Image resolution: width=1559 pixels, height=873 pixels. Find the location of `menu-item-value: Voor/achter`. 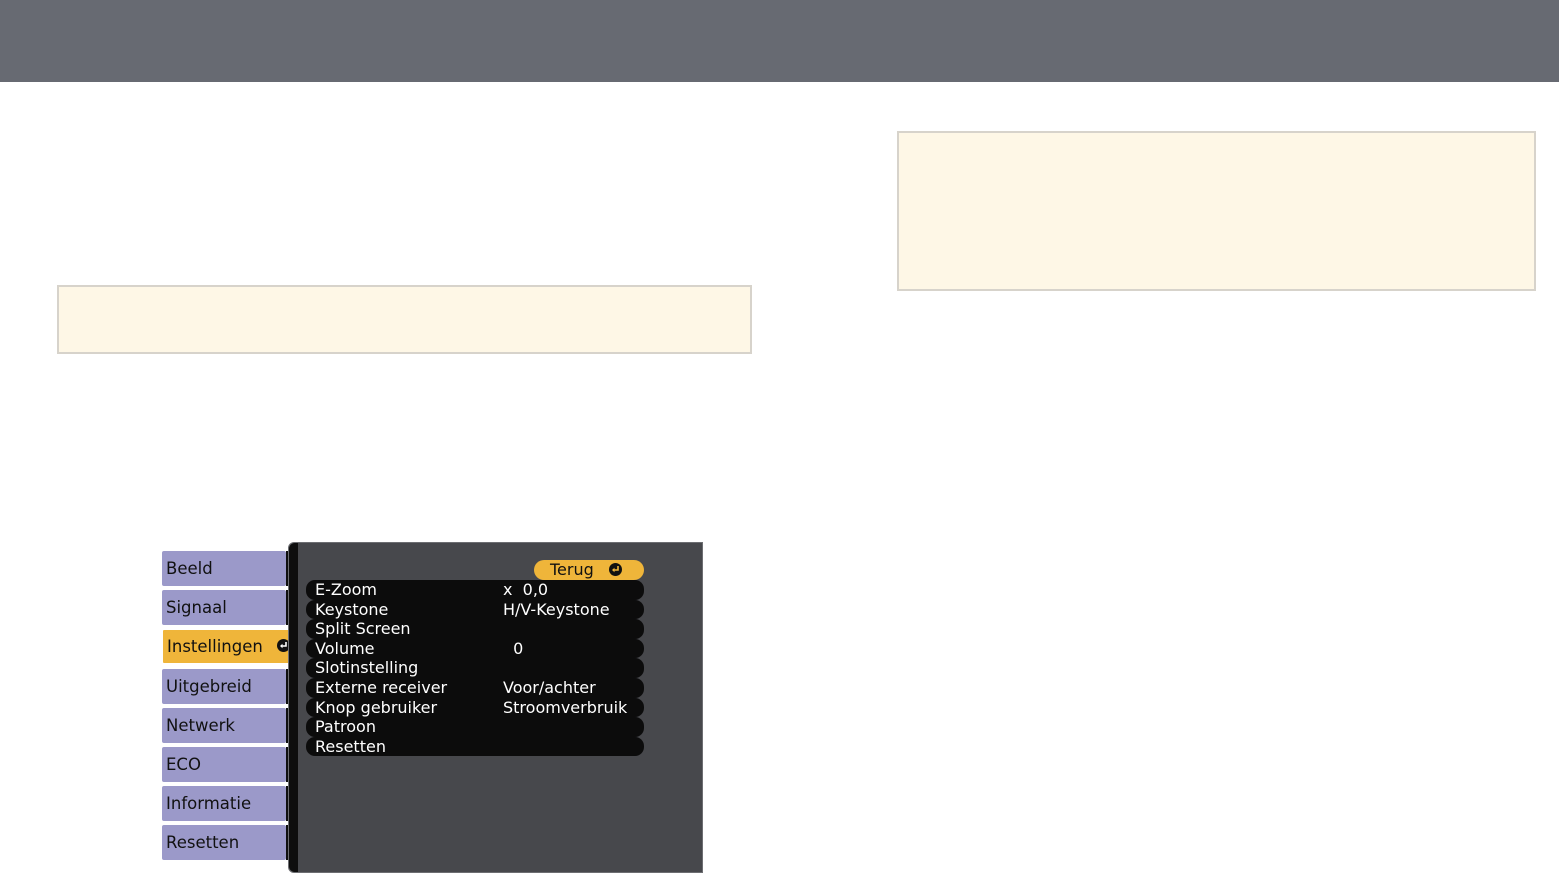

menu-item-value: Voor/achter is located at coordinates (549, 687).